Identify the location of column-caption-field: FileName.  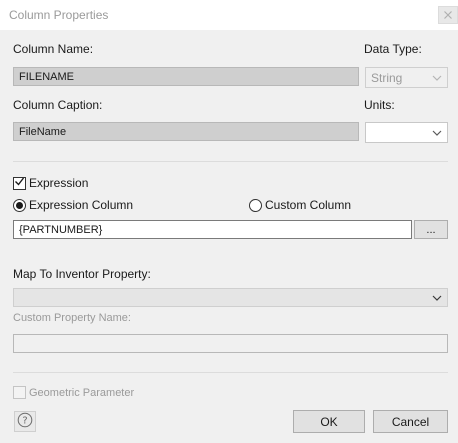
(186, 131).